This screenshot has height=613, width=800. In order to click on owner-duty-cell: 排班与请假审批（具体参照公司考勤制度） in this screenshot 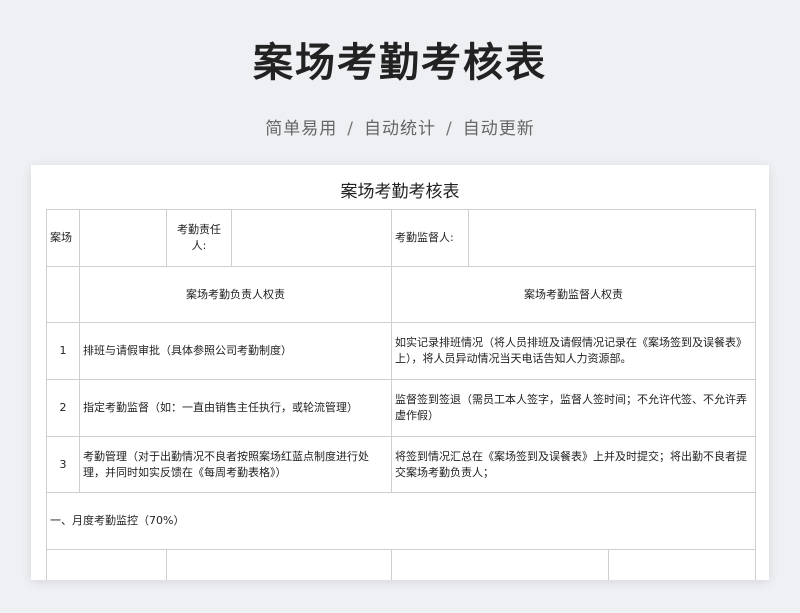, I will do `click(235, 351)`.